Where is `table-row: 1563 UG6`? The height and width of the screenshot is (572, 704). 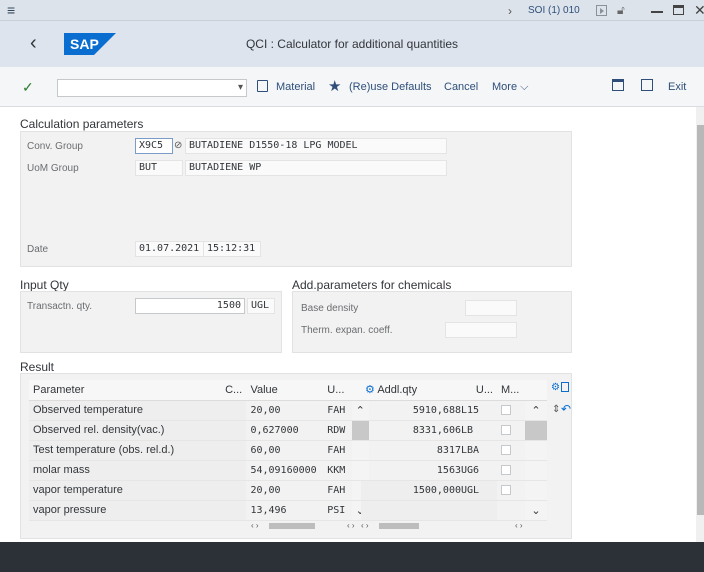
table-row: 1563 UG6 is located at coordinates (454, 470).